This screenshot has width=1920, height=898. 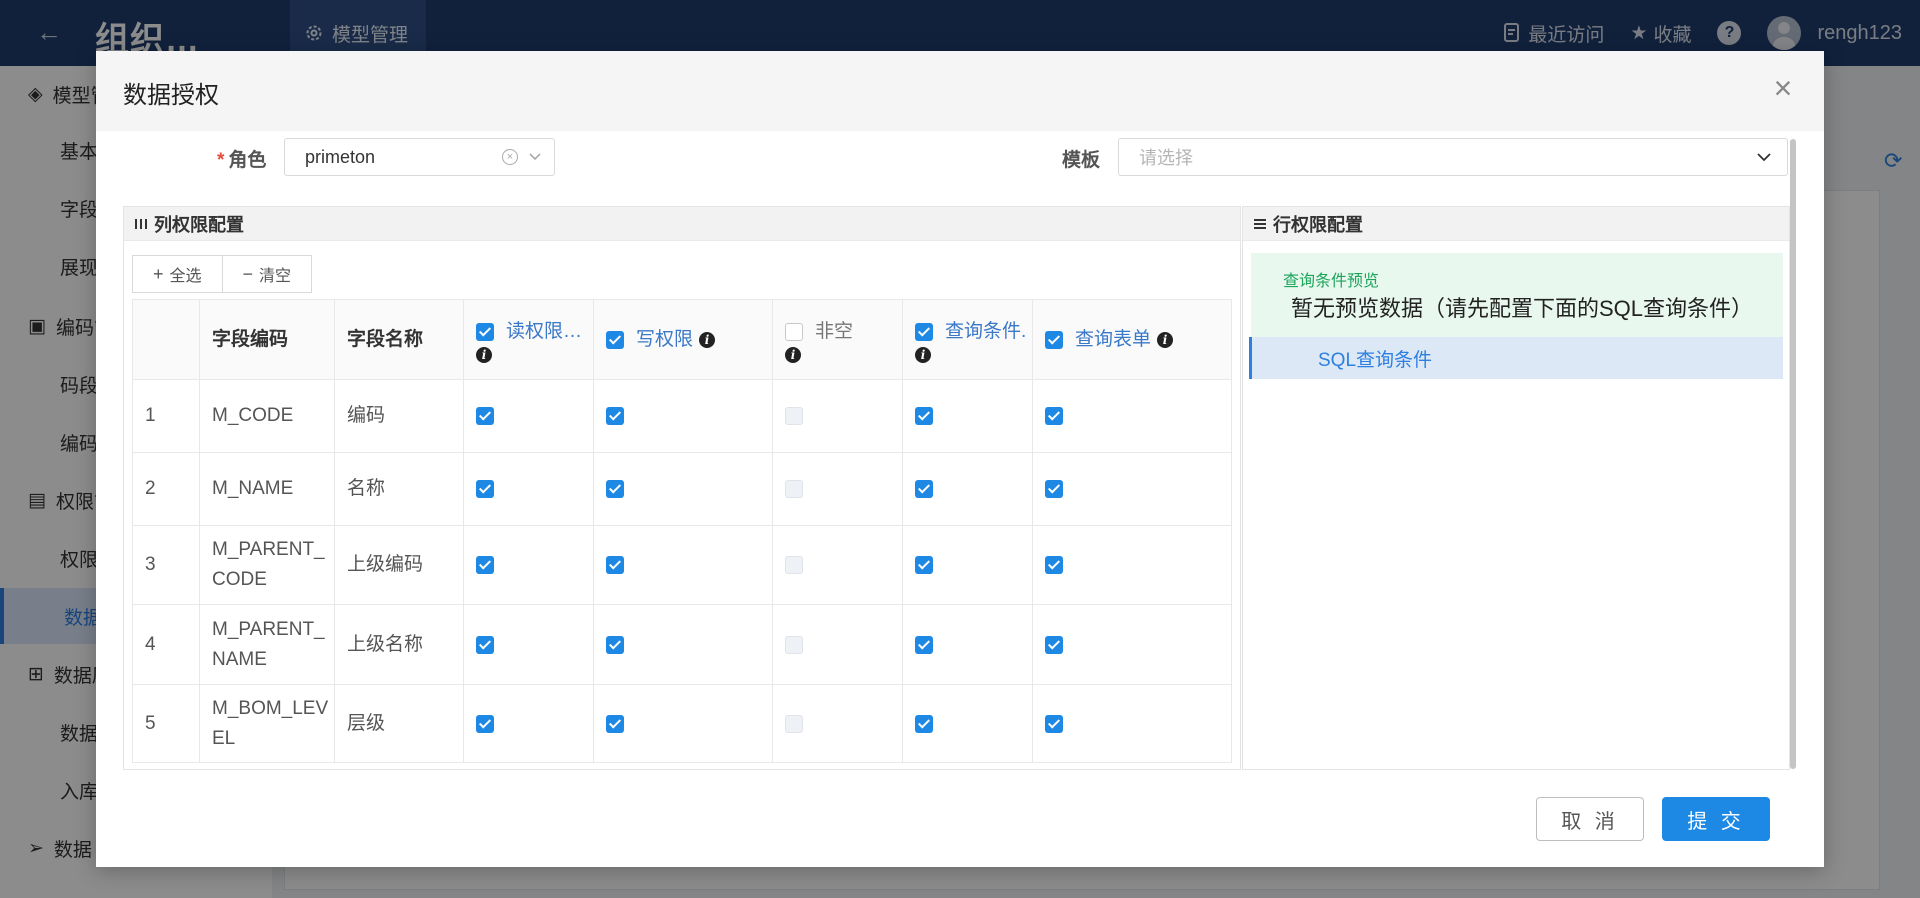 What do you see at coordinates (683, 489) in the screenshot?
I see `row2-write-cell` at bounding box center [683, 489].